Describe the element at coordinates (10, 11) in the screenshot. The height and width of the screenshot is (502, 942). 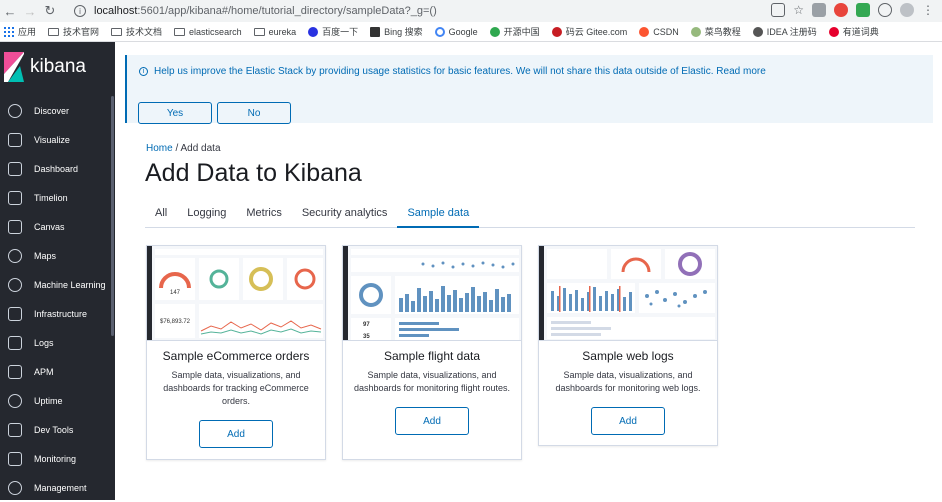
I see `back-arrow-icon: ←` at that location.